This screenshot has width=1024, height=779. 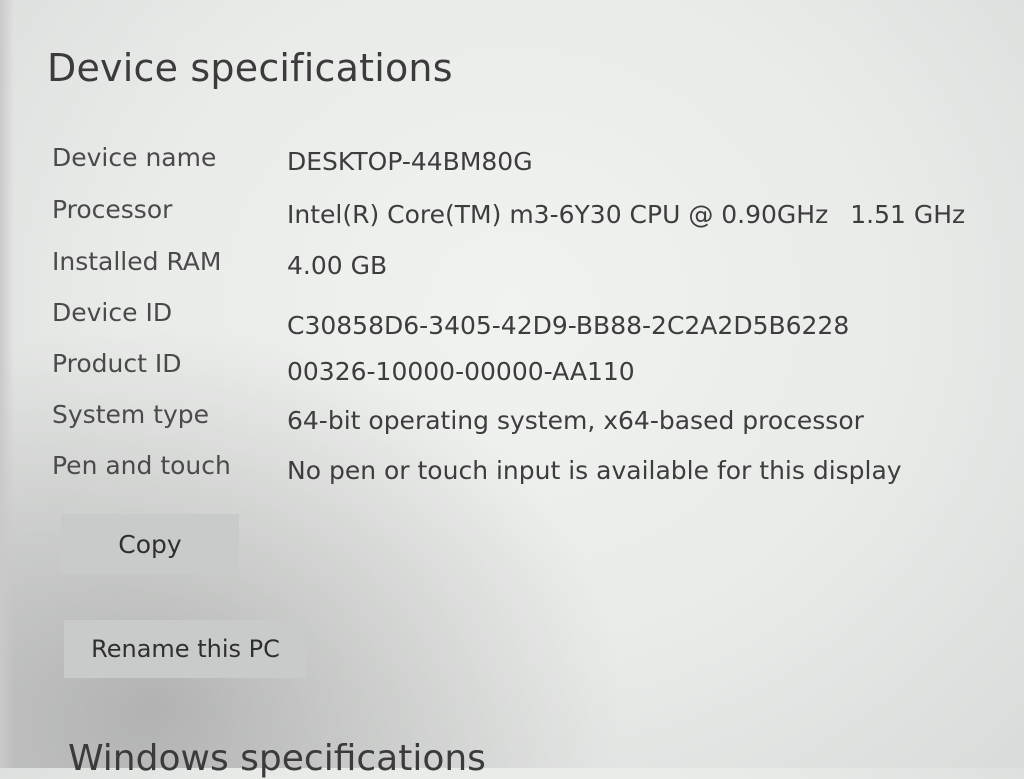 I want to click on spec-label: Device ID, so click(x=112, y=312).